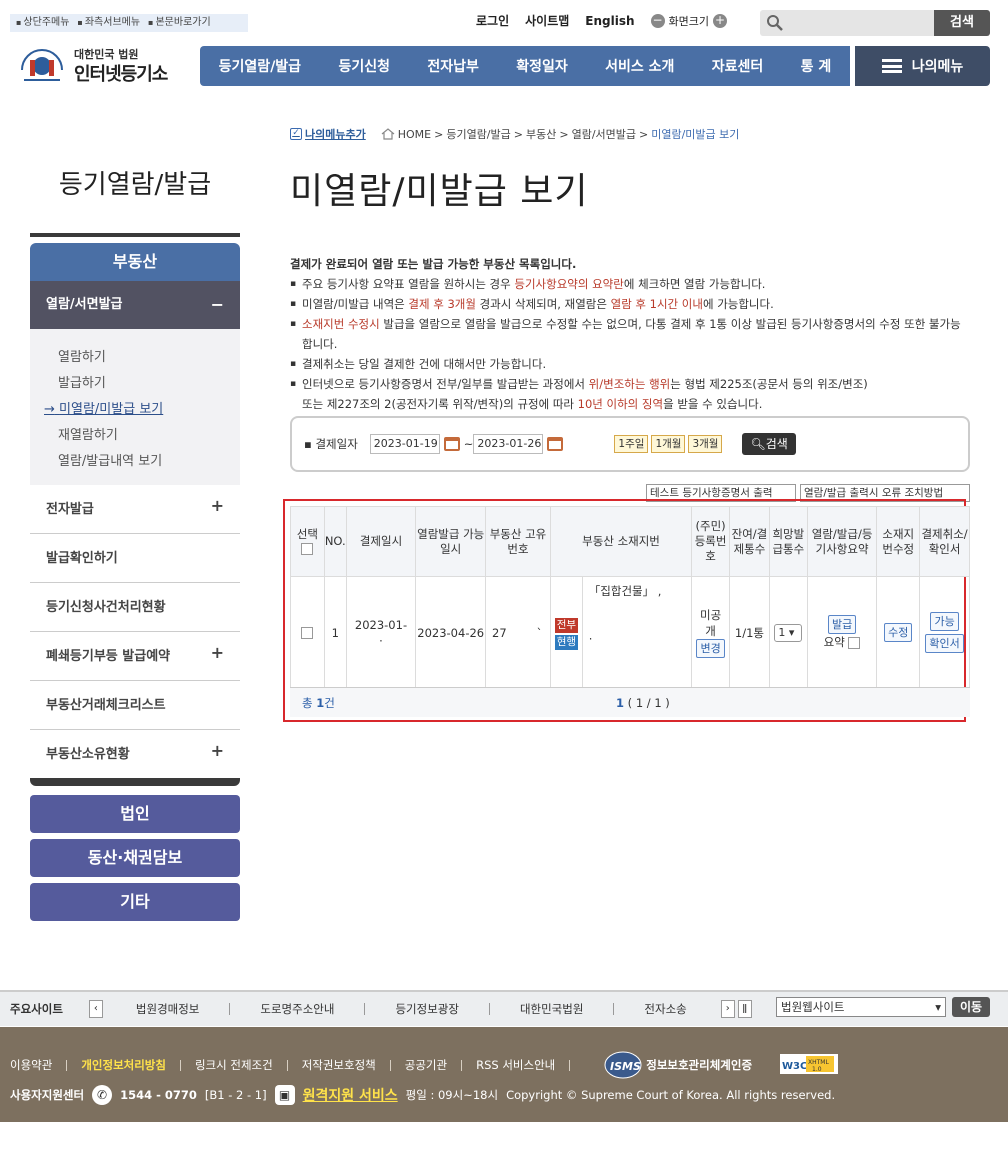  Describe the element at coordinates (758, 444) in the screenshot. I see `search-icon: 🔍︎` at that location.